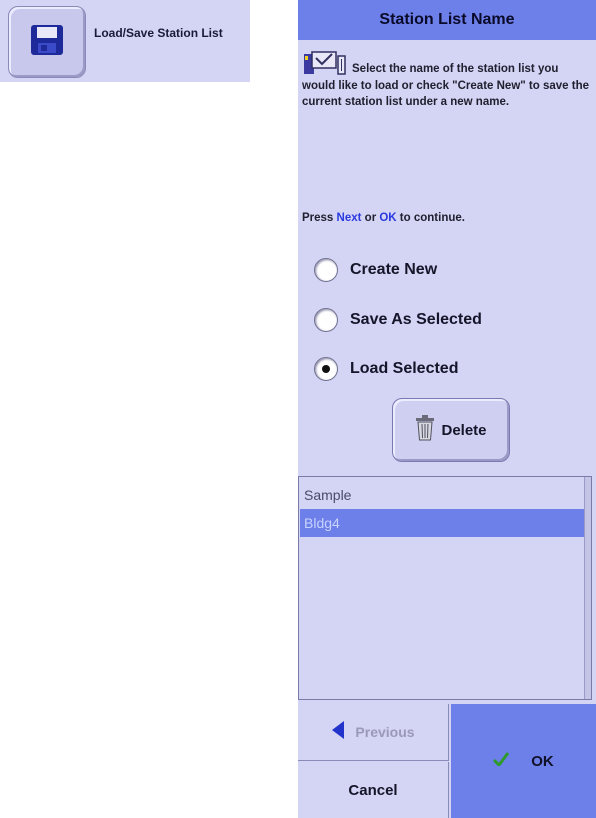 The width and height of the screenshot is (596, 818). I want to click on load-save-station-list-button, so click(47, 42).